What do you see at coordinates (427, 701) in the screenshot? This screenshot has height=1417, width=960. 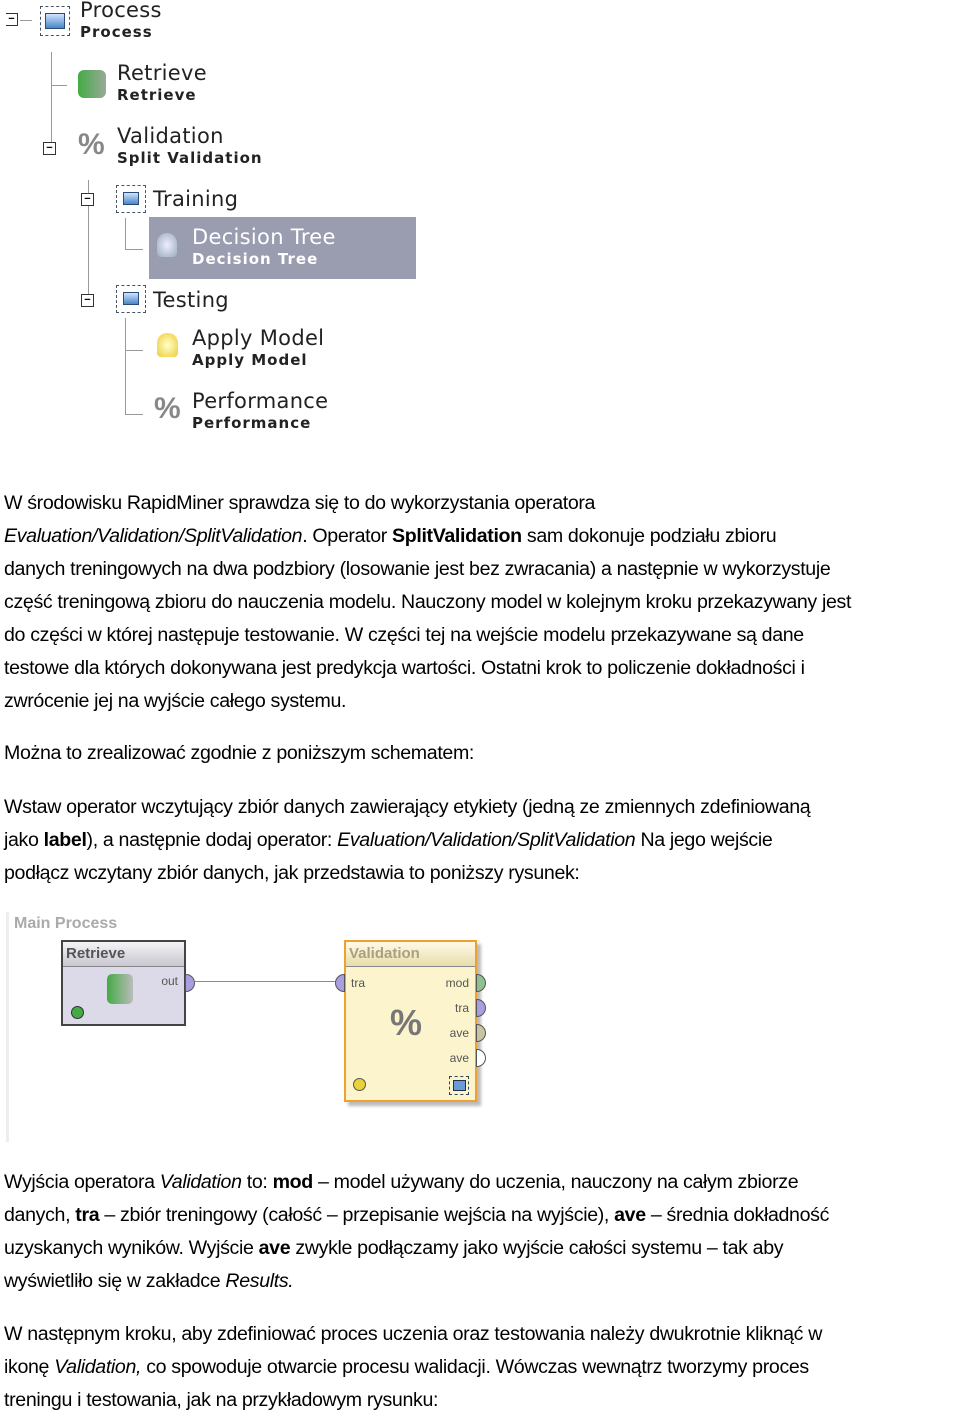 I see `text-line: zwrócenie jej na wyjście całego systemu.` at bounding box center [427, 701].